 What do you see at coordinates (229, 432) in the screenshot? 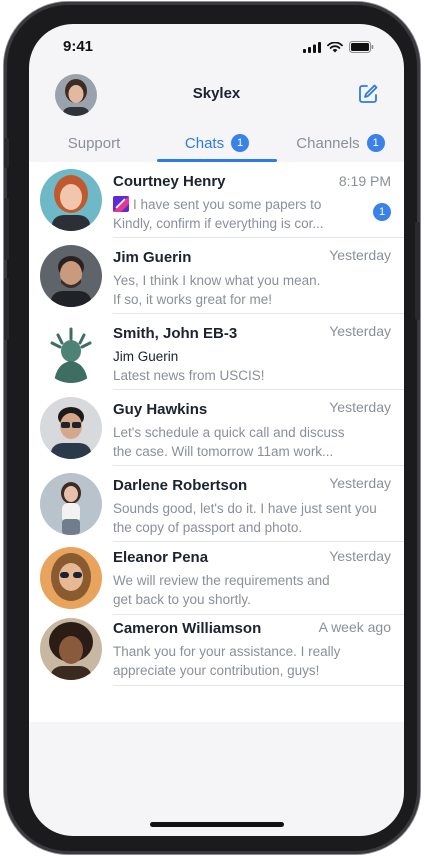
I see `chat-preview-line1: Let's schedule a quick call and discuss` at bounding box center [229, 432].